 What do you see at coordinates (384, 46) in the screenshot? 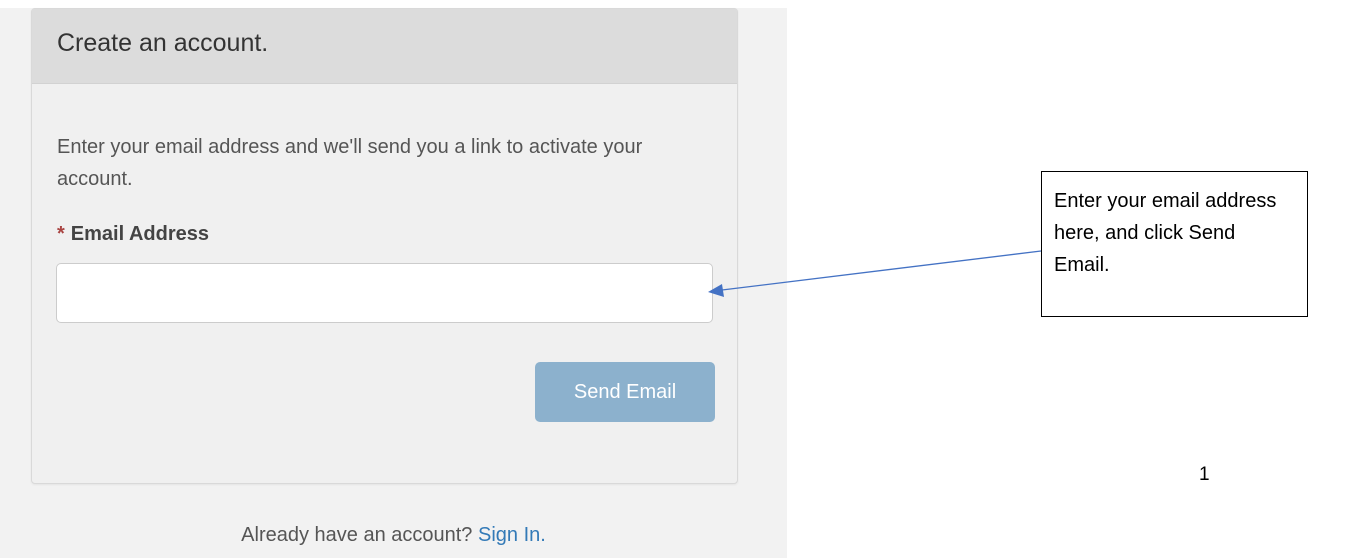
I see `panel-header: Create an account.` at bounding box center [384, 46].